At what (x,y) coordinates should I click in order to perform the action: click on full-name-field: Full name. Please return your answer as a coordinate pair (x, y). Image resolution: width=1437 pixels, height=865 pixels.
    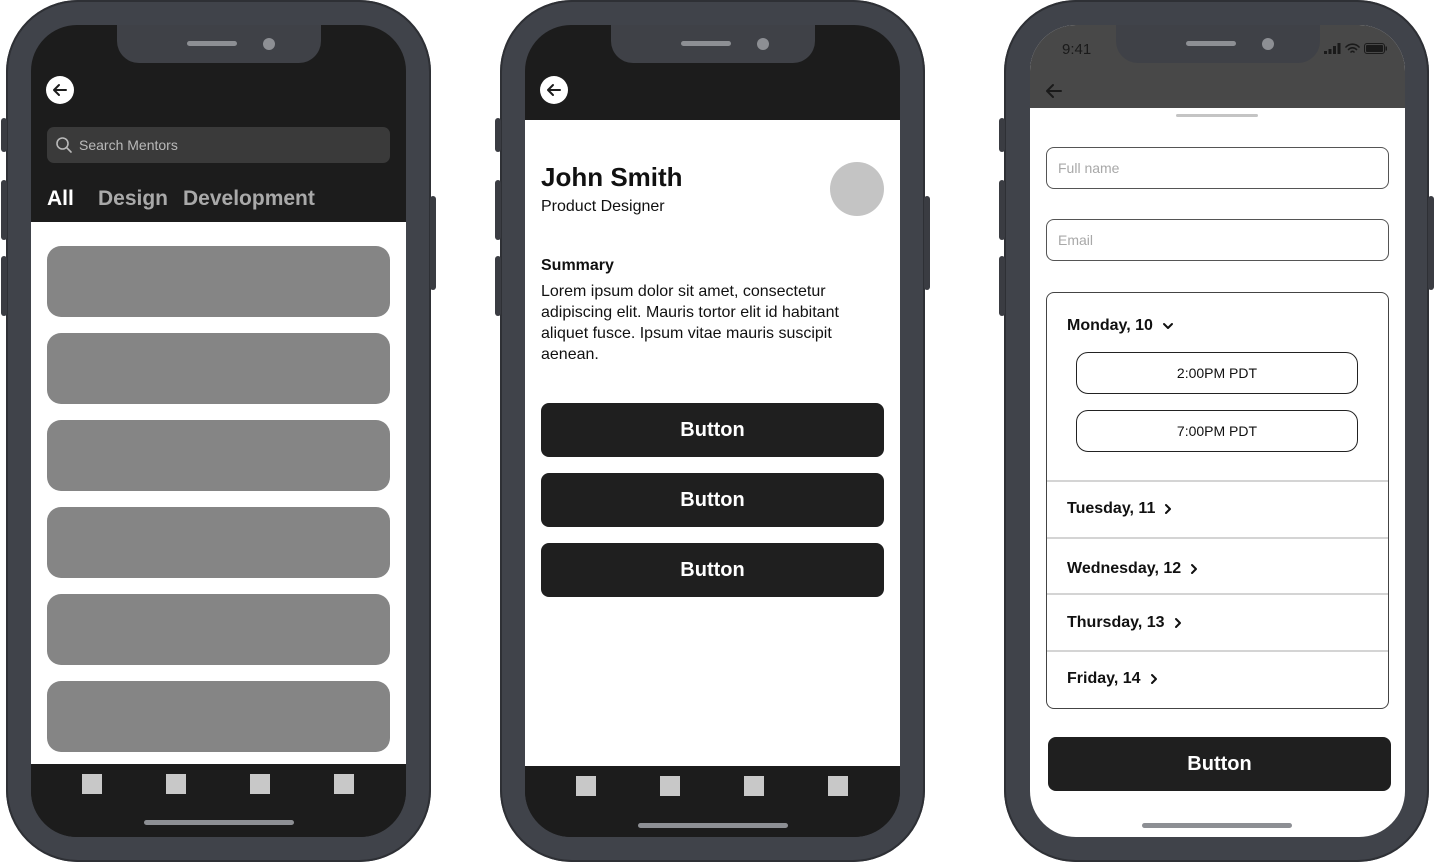
    Looking at the image, I should click on (1217, 168).